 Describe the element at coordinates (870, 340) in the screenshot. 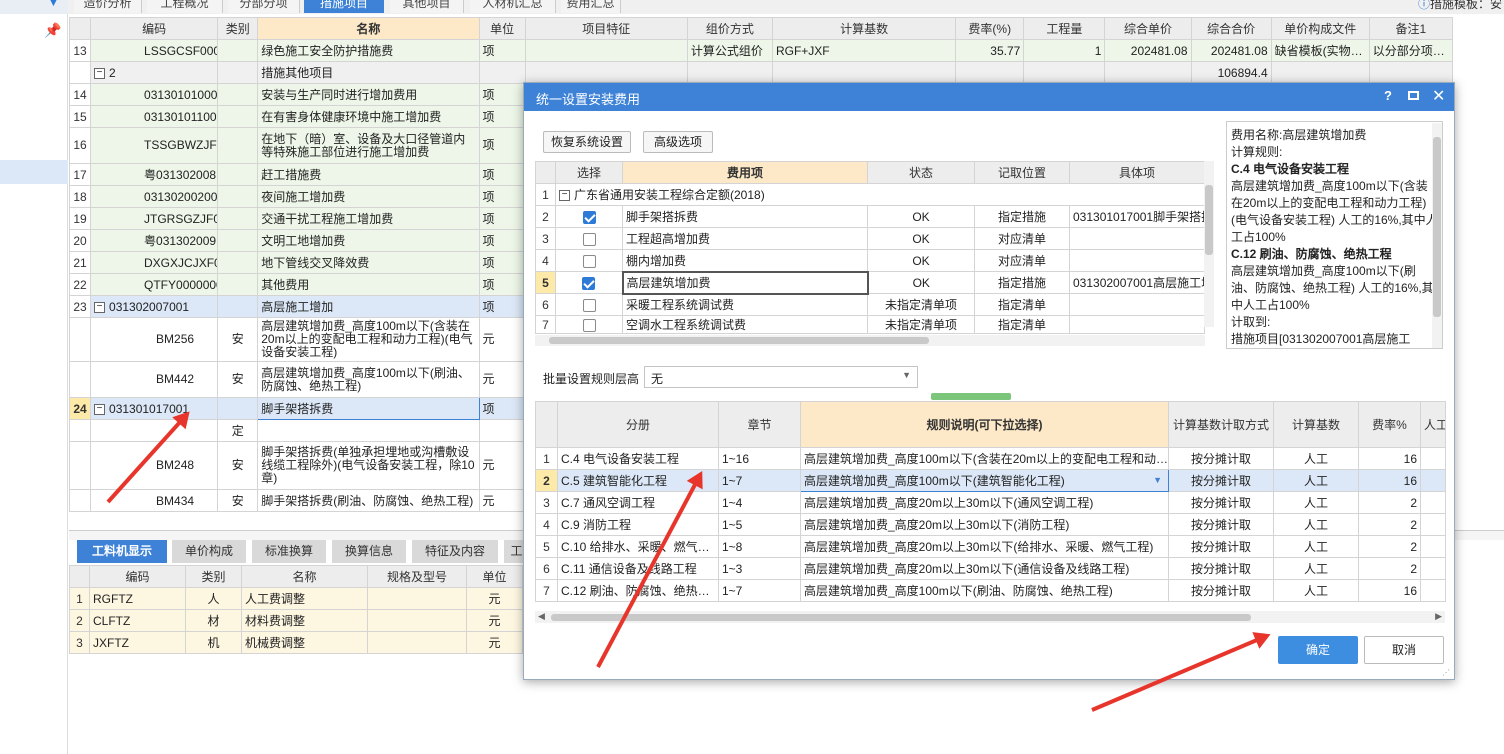

I see `fee-scroll-h` at that location.